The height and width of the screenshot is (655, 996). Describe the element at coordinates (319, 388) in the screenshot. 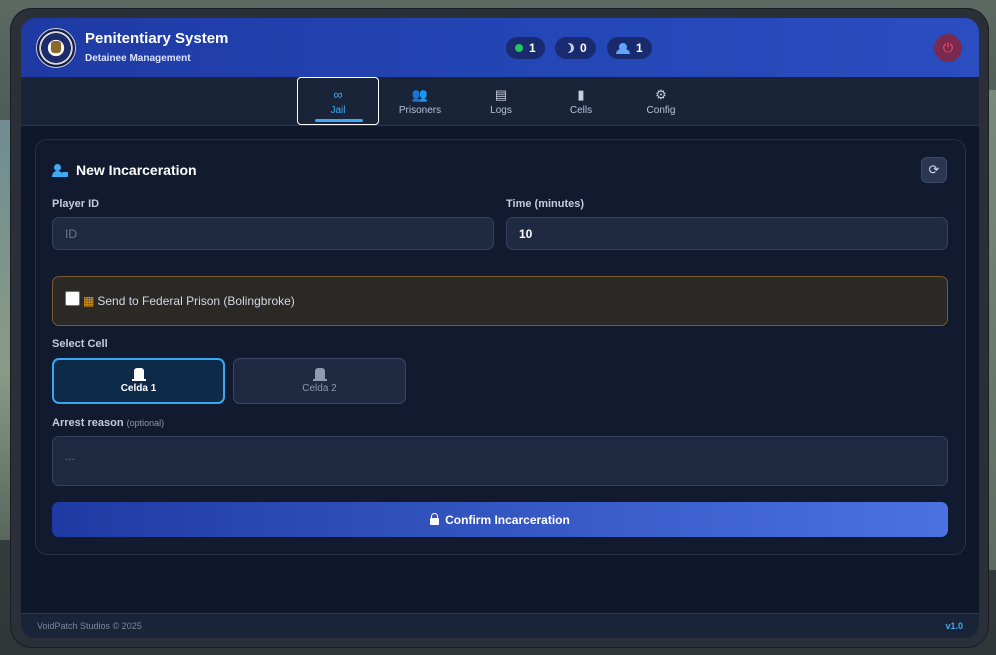

I see `cell-label: Celda 2` at that location.